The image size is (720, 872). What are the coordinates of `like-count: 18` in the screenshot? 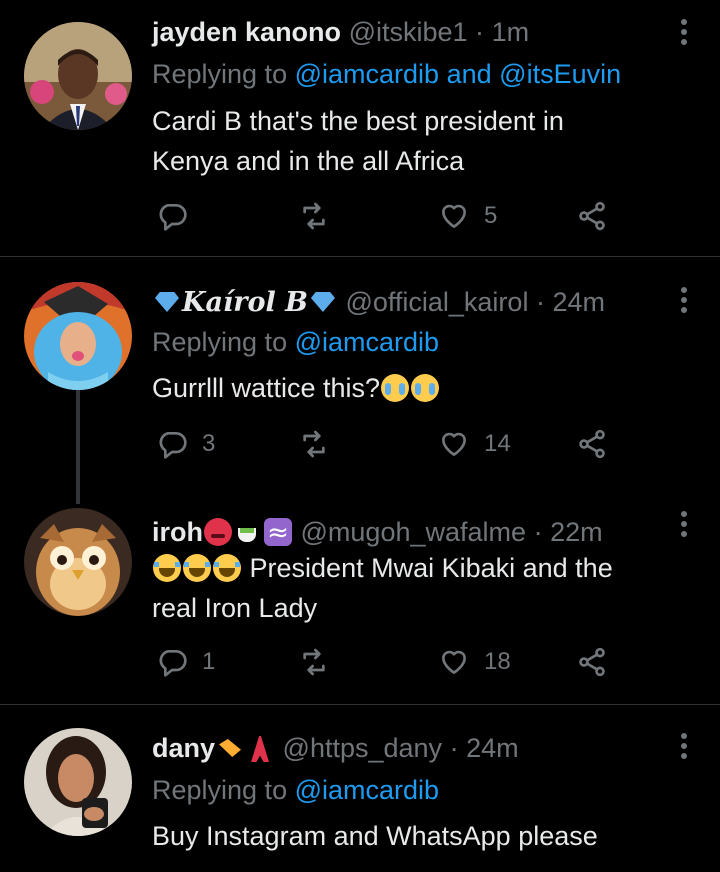 It's located at (497, 661).